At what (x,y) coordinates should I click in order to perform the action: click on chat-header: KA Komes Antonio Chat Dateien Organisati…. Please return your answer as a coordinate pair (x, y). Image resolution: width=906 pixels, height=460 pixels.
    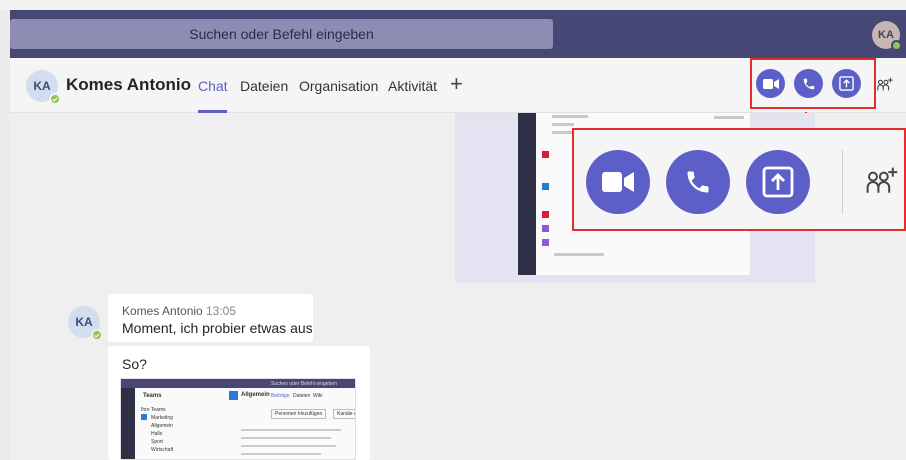
    Looking at the image, I should click on (458, 85).